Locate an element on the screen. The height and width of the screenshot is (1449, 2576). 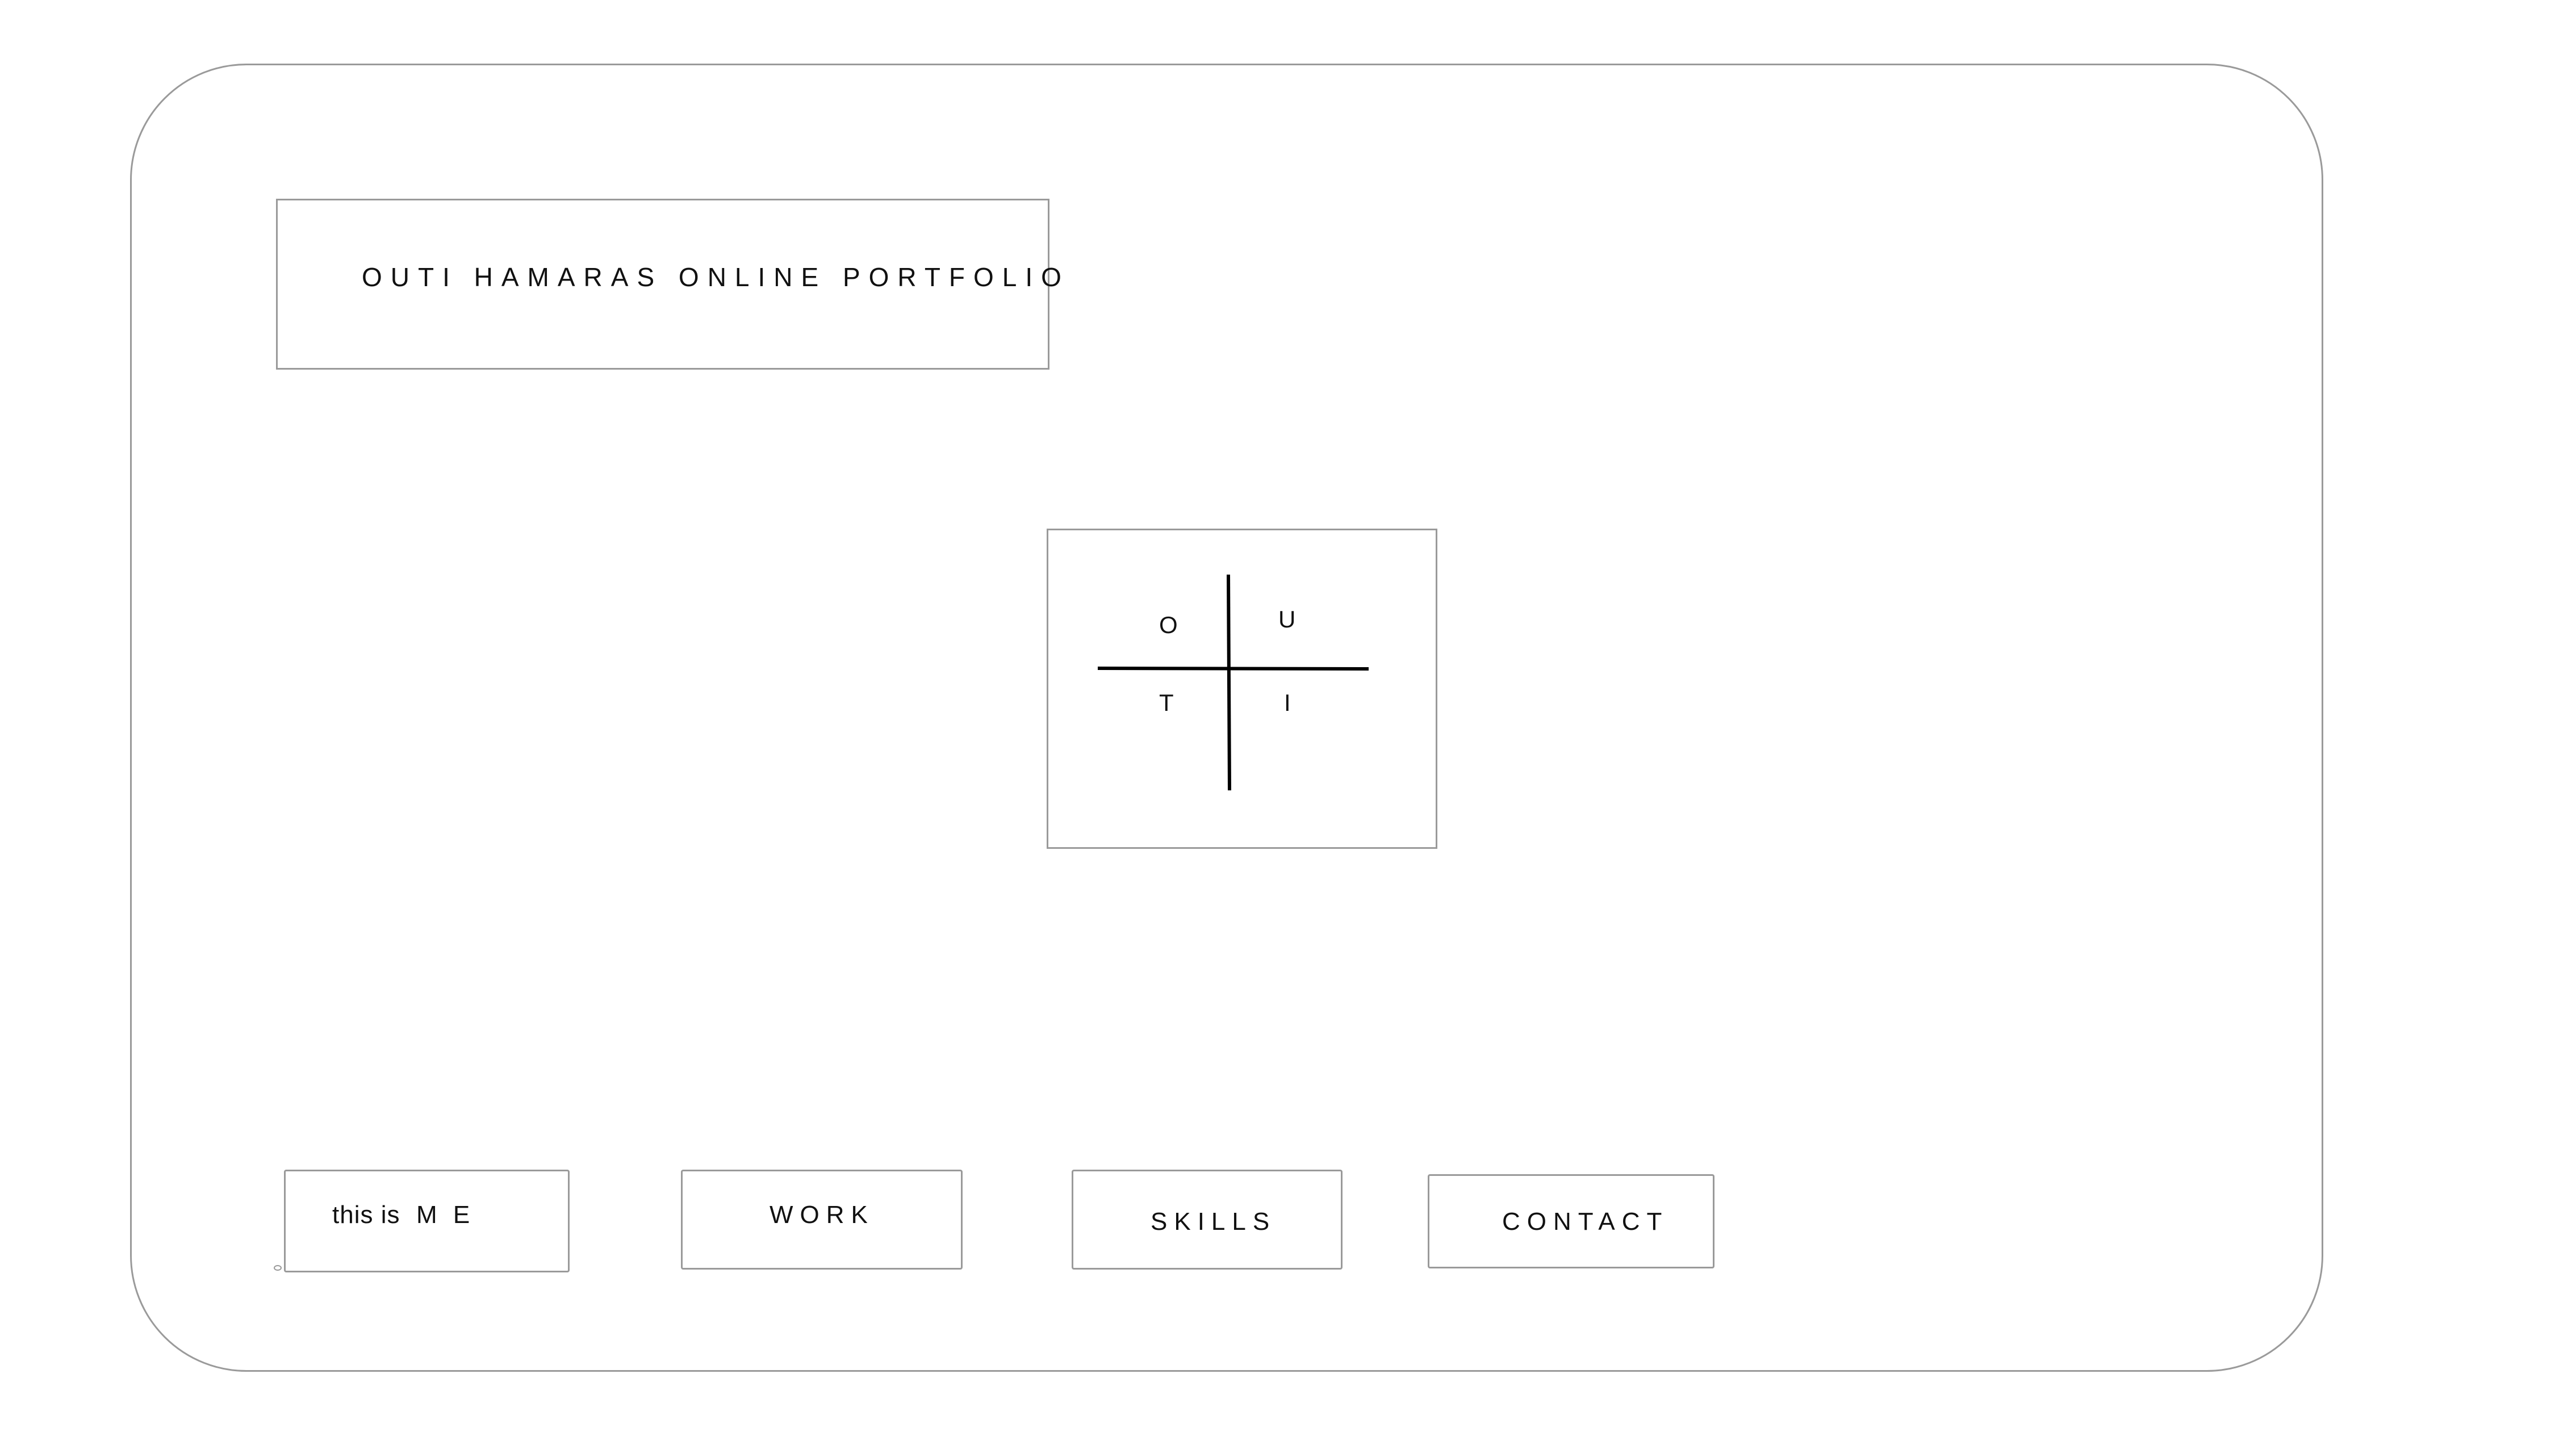
logo-letter-o: O is located at coordinates (1168, 625).